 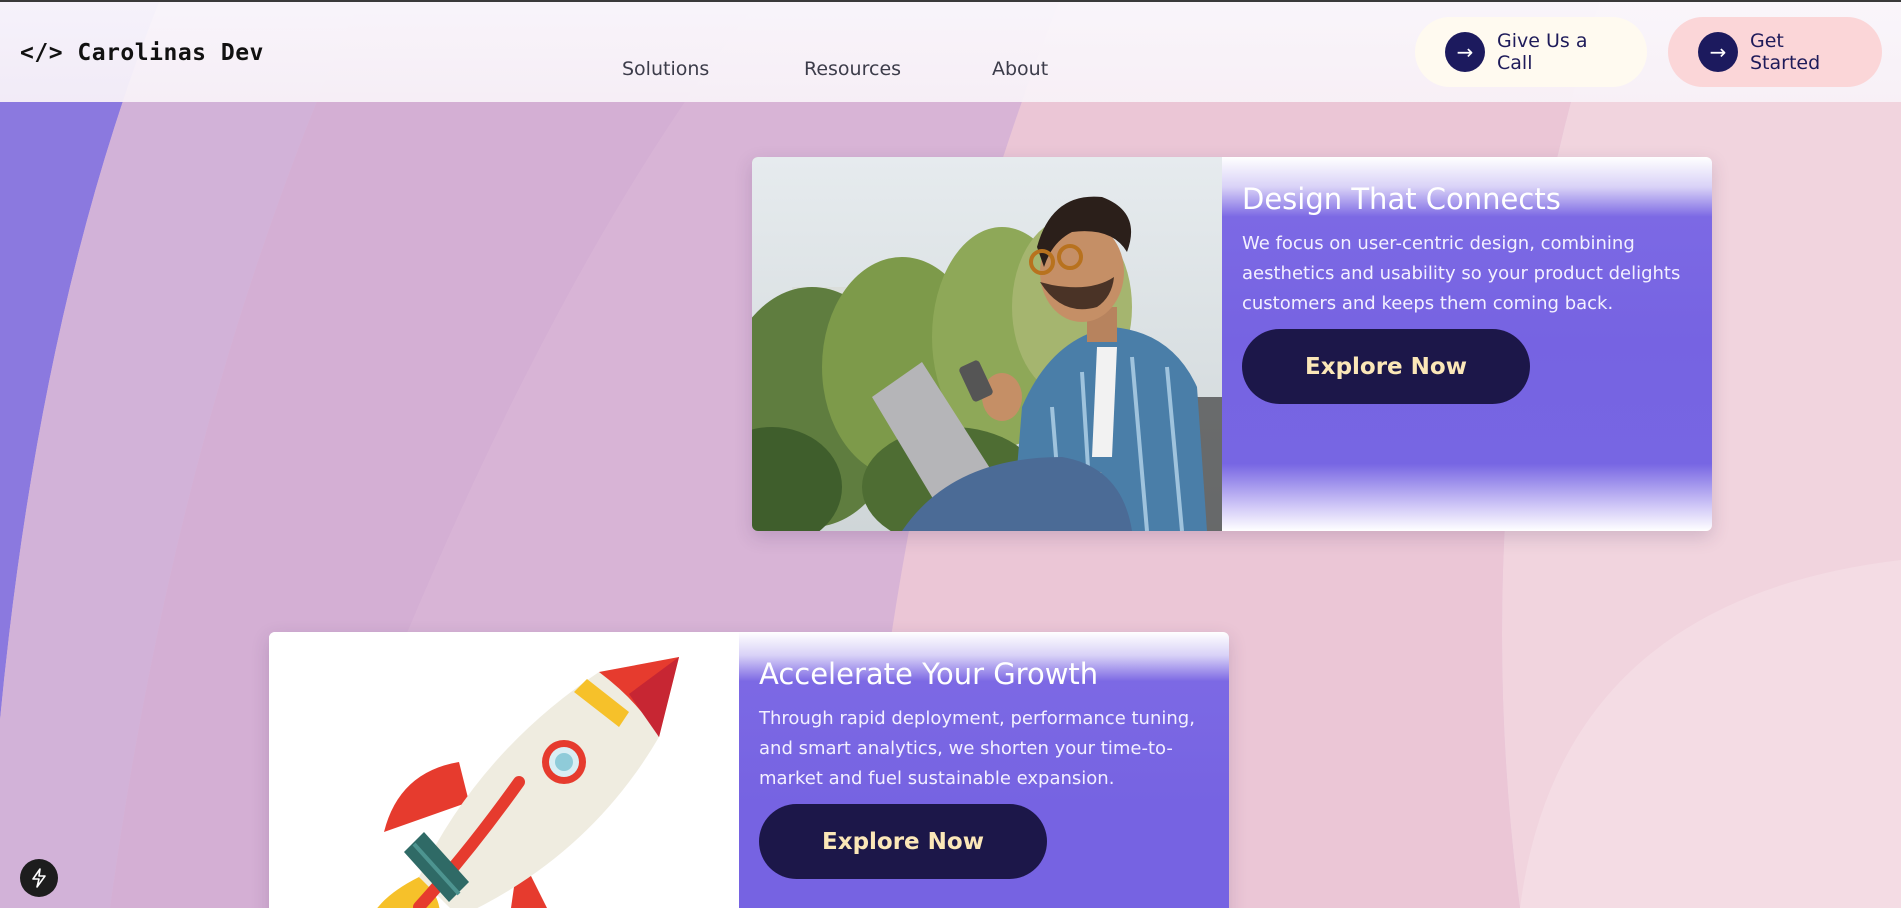 I want to click on get-started-label: Get Started, so click(x=1785, y=52).